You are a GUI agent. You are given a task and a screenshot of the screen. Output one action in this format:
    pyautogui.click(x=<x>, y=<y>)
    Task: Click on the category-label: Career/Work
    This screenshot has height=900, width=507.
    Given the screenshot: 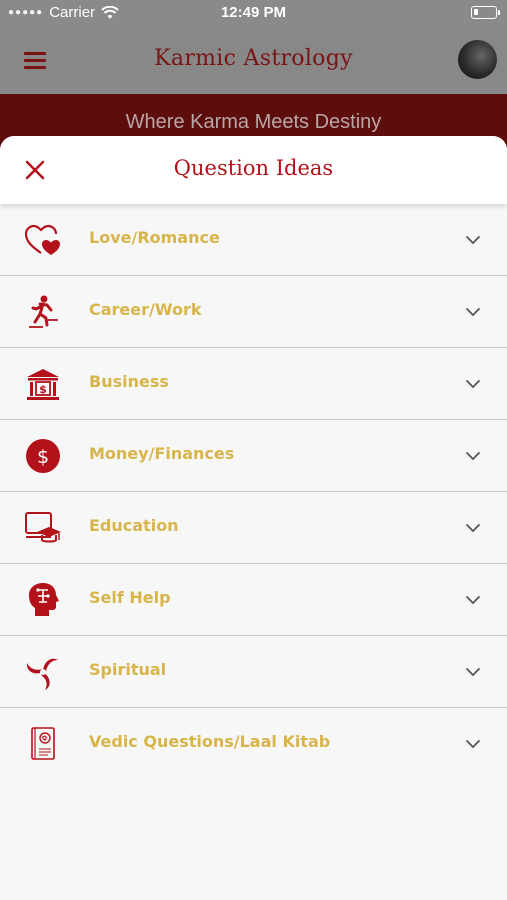 What is the action you would take?
    pyautogui.click(x=145, y=309)
    